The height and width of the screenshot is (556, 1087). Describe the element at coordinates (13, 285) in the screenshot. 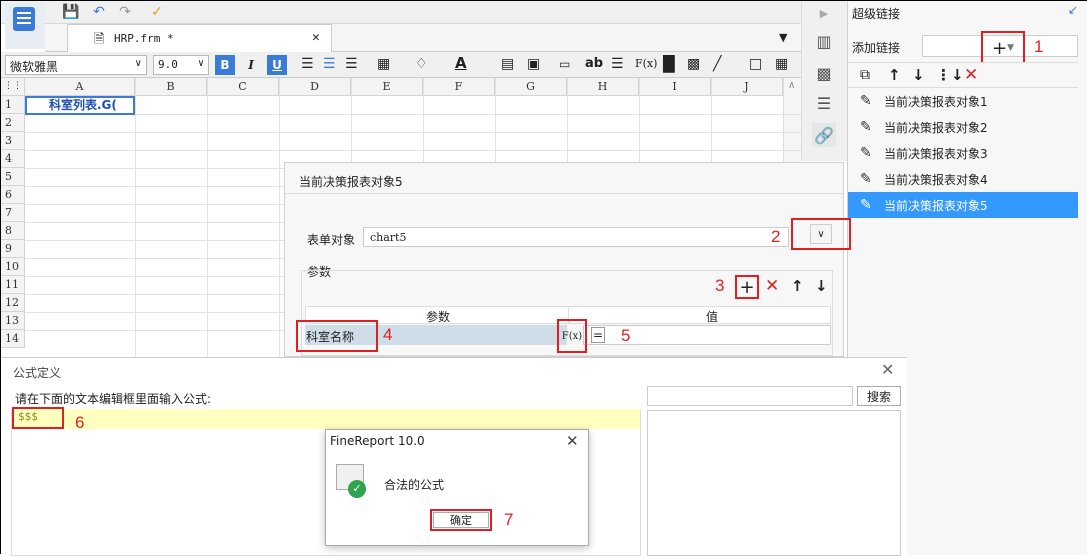

I see `row-header: 11` at that location.